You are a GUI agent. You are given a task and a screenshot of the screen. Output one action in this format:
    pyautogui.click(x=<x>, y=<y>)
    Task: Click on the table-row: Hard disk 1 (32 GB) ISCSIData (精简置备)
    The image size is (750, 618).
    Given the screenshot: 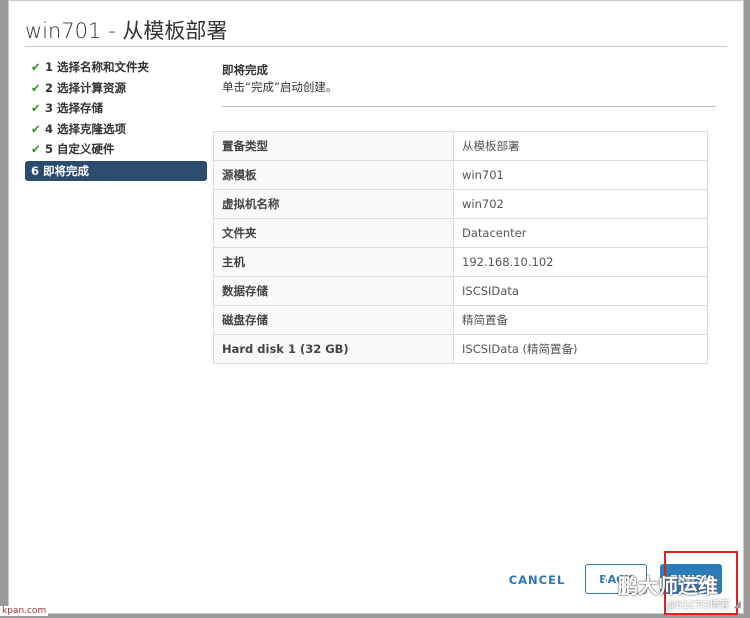 What is the action you would take?
    pyautogui.click(x=460, y=349)
    